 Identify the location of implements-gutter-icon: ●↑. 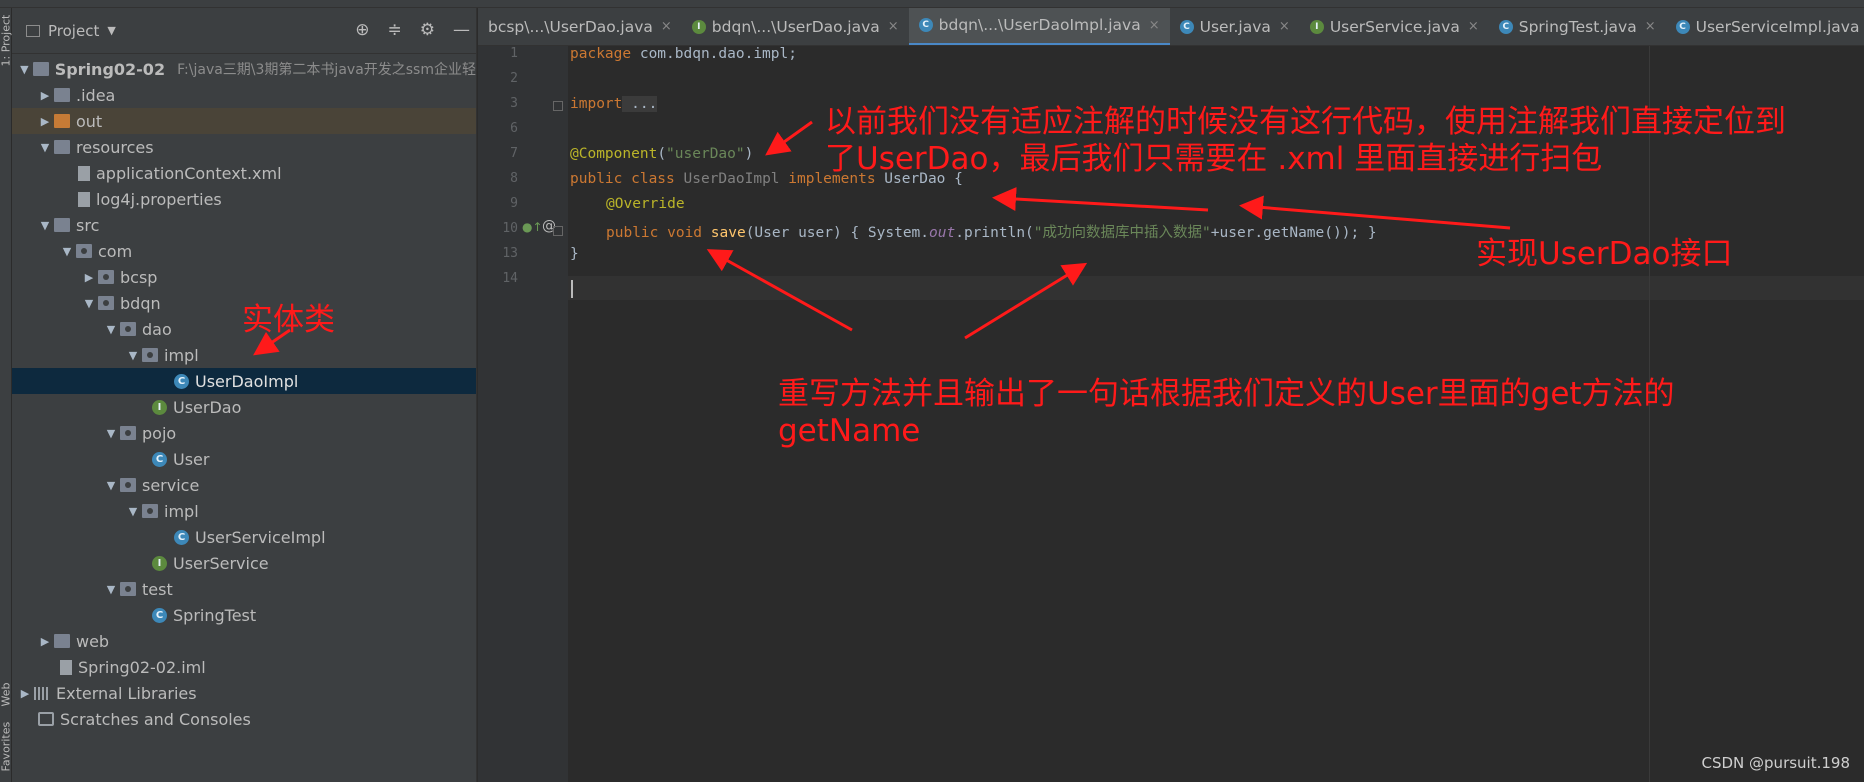
(532, 227).